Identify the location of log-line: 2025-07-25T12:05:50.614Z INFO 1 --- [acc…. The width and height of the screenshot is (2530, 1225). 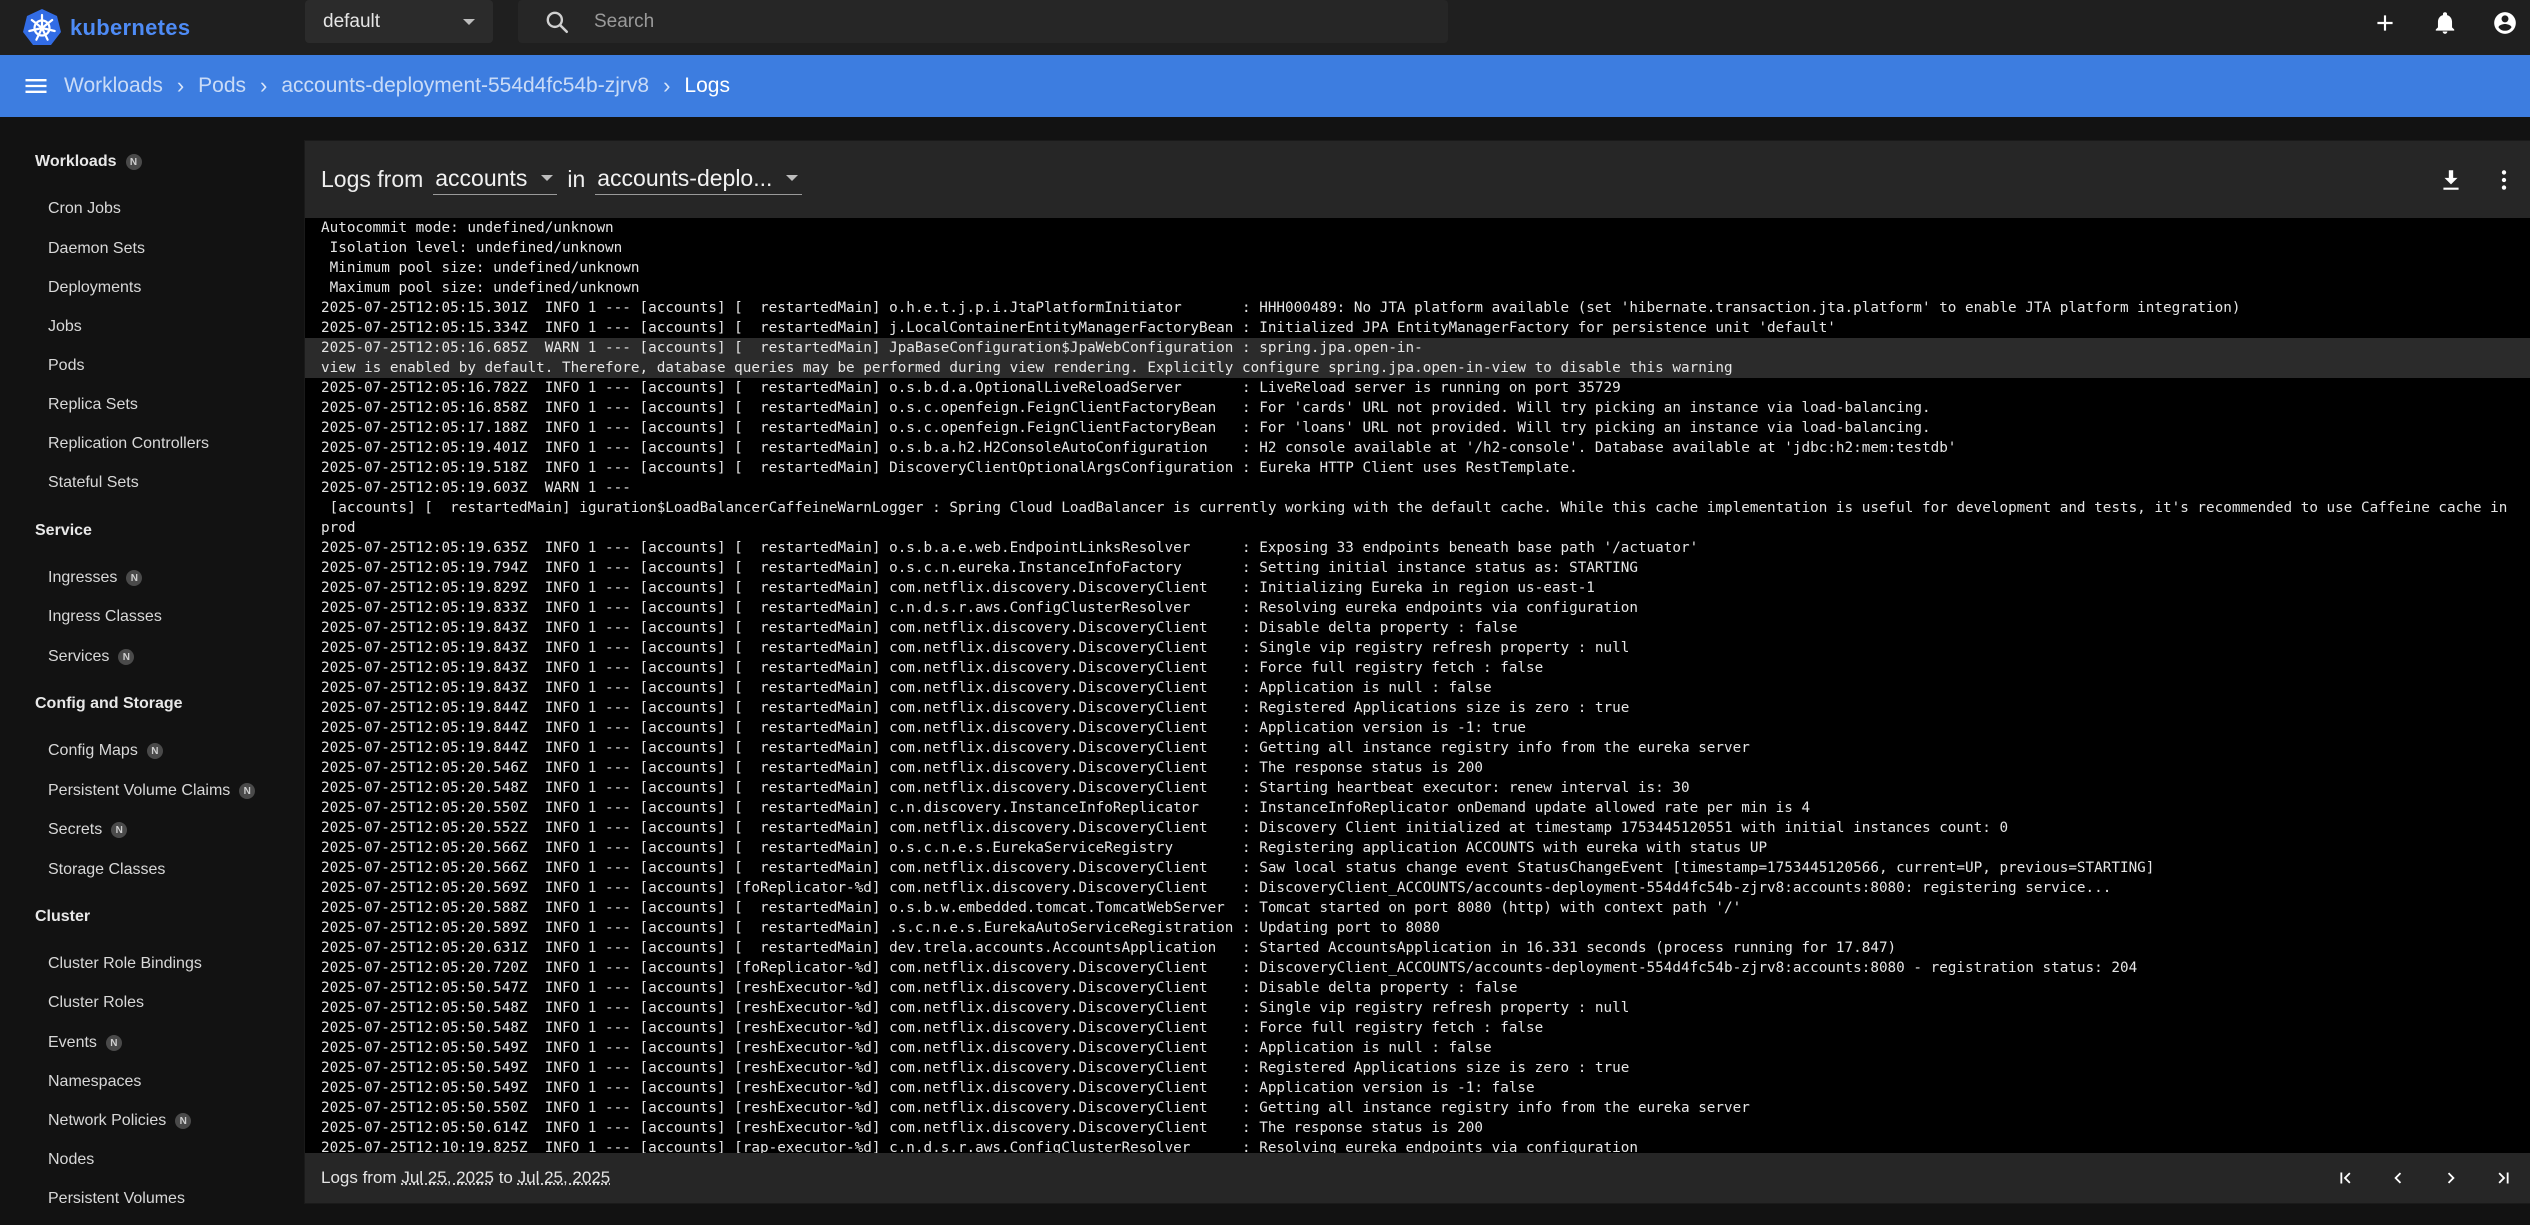
(902, 1128).